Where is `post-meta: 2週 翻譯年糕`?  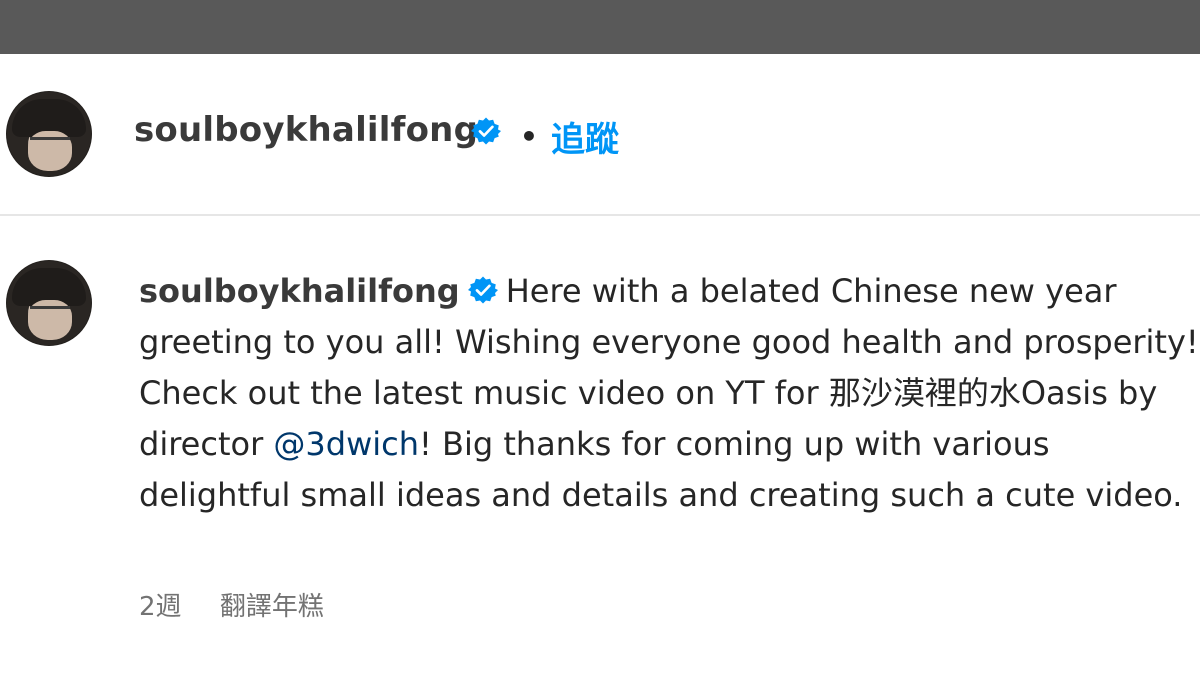
post-meta: 2週 翻譯年糕 is located at coordinates (231, 604).